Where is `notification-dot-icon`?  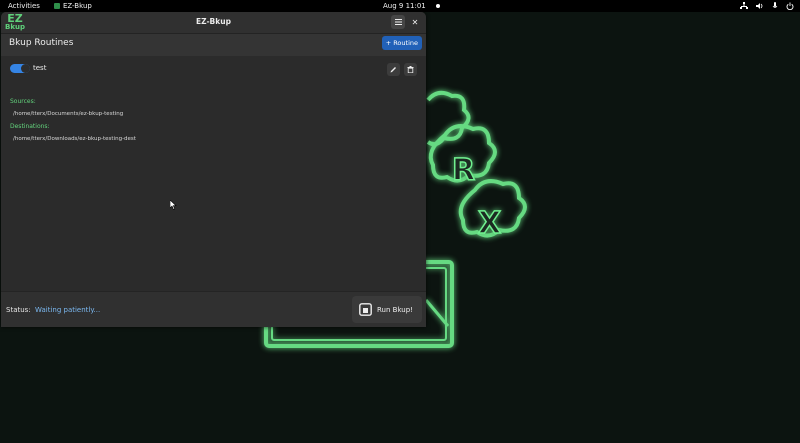 notification-dot-icon is located at coordinates (437, 6).